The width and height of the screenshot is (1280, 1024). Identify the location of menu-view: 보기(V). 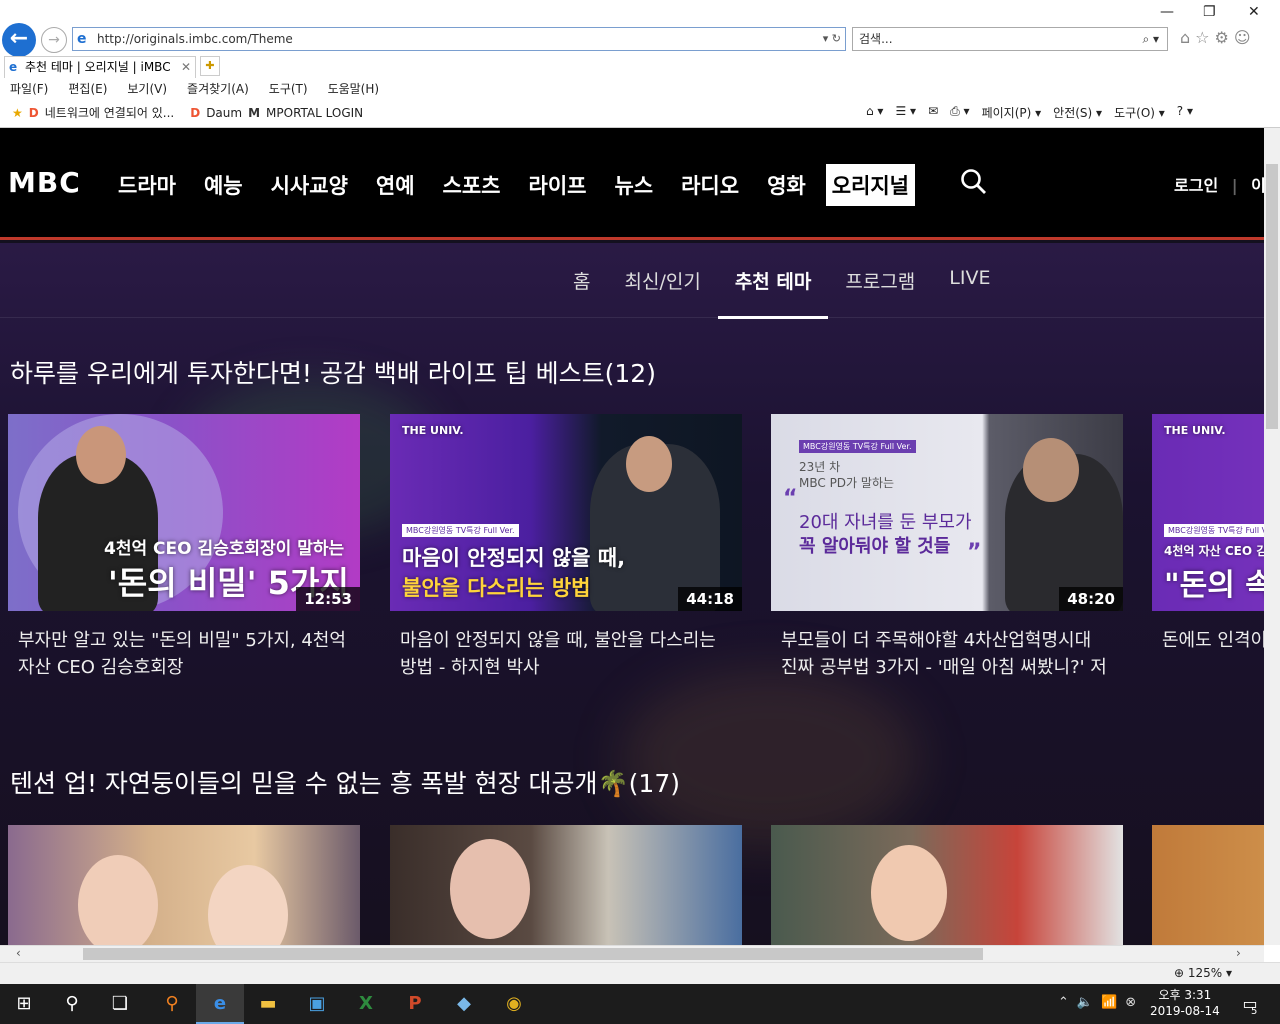
(147, 88).